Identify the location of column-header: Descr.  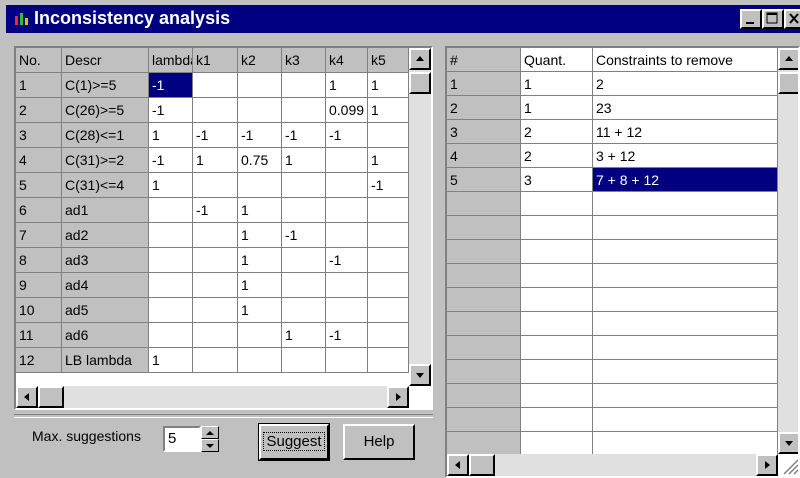
(105, 60).